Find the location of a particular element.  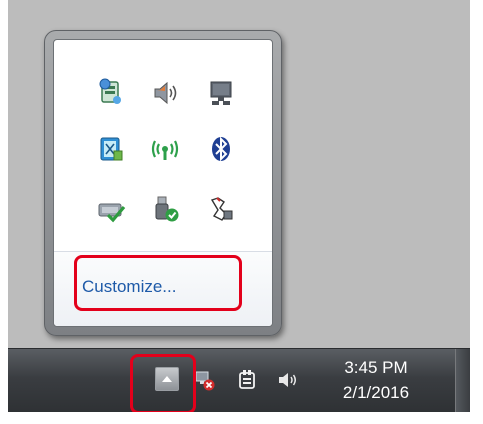

network-disconnected-icon is located at coordinates (205, 380).